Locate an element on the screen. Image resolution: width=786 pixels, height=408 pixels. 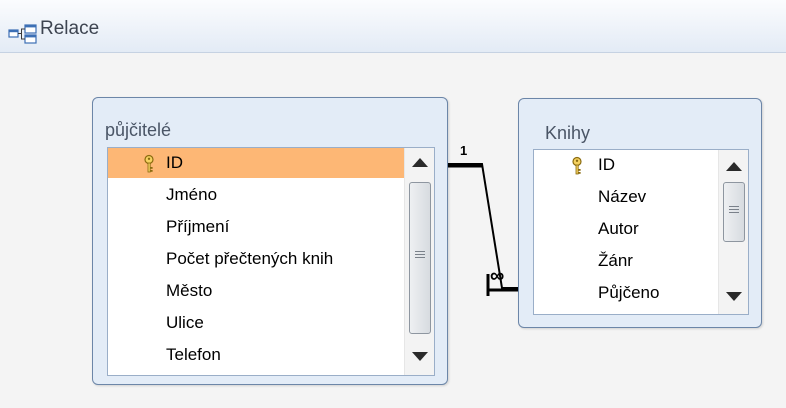
field-name: Příjmení is located at coordinates (198, 226).